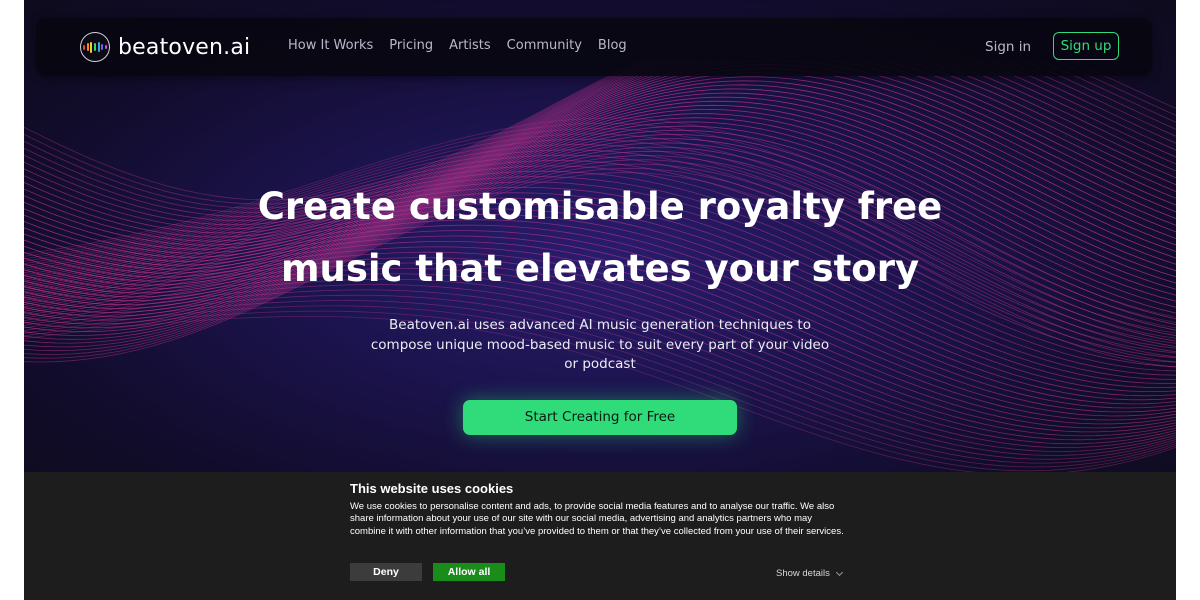 The width and height of the screenshot is (1200, 600). What do you see at coordinates (432, 488) in the screenshot?
I see `cookie-title: This website uses cookies` at bounding box center [432, 488].